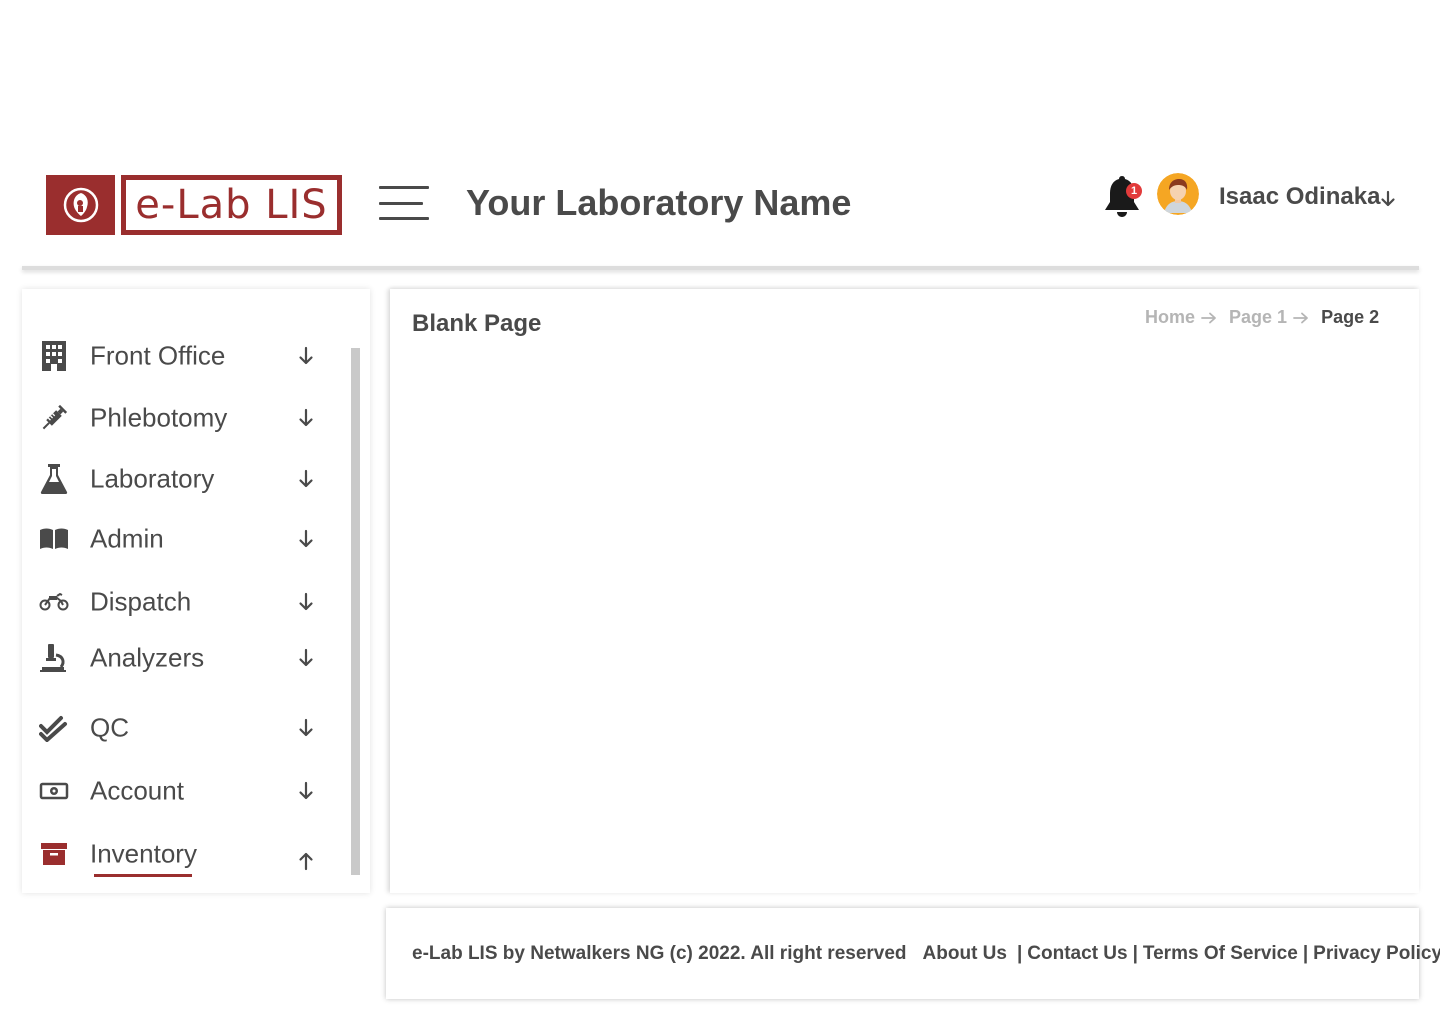 The image size is (1440, 1024). What do you see at coordinates (109, 727) in the screenshot?
I see `sidebar-item-label: QC` at bounding box center [109, 727].